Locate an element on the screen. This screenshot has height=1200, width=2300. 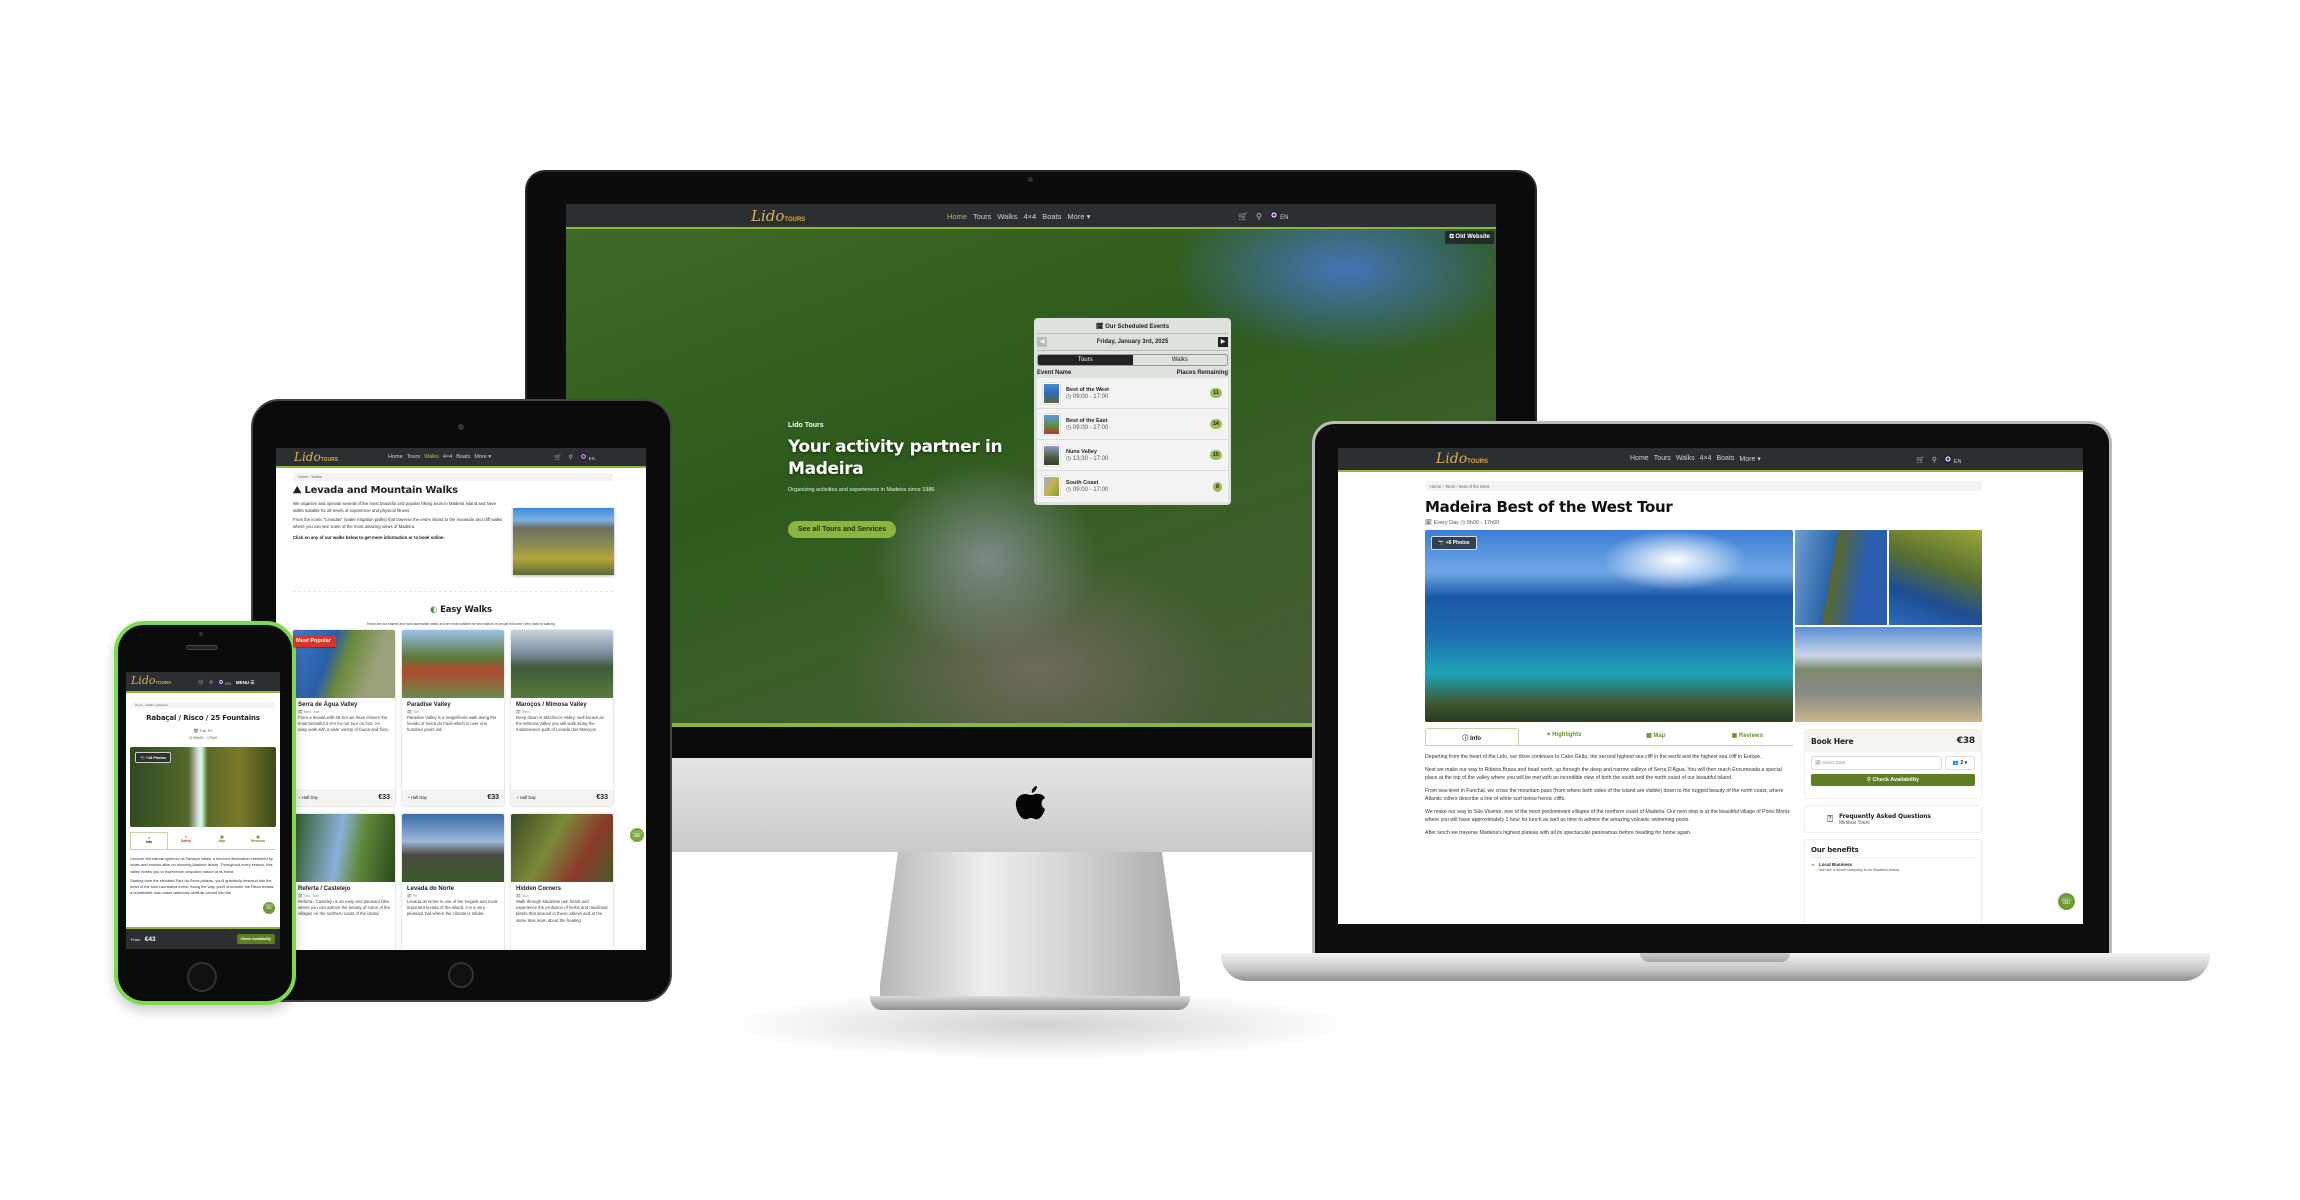
imac-stand-base is located at coordinates (1030, 1003).